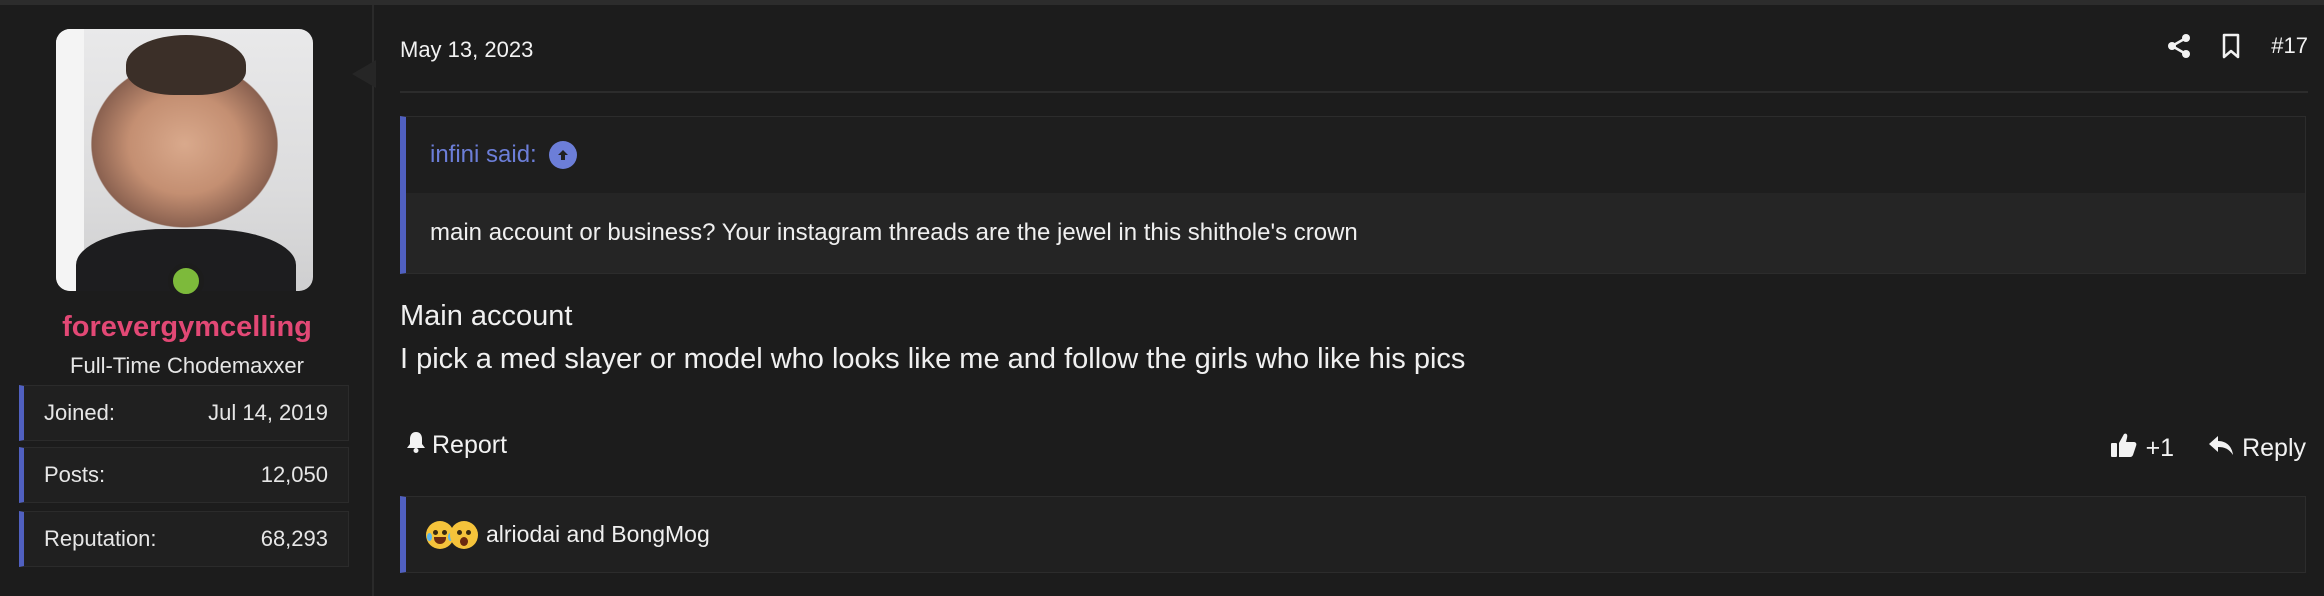 The height and width of the screenshot is (596, 2324). What do you see at coordinates (186, 281) in the screenshot?
I see `online-status-indicator` at bounding box center [186, 281].